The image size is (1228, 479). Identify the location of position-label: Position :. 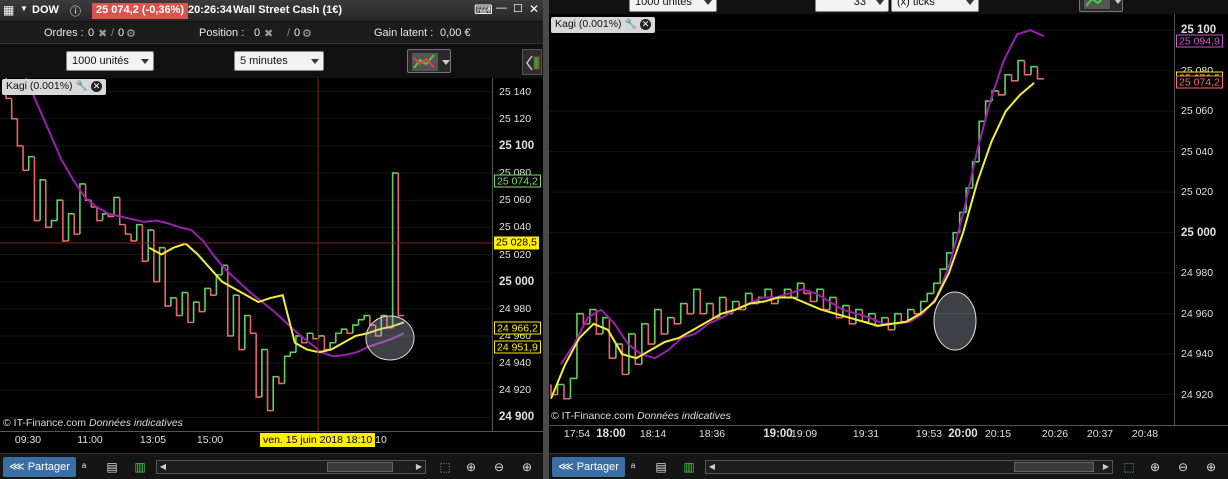
(222, 33).